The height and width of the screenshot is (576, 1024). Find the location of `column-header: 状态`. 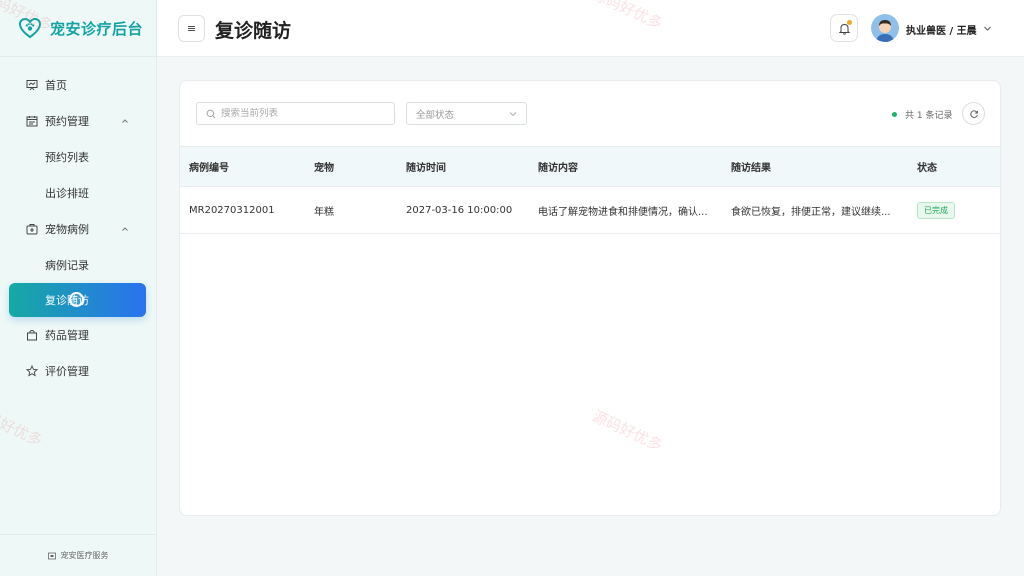

column-header: 状态 is located at coordinates (927, 166).